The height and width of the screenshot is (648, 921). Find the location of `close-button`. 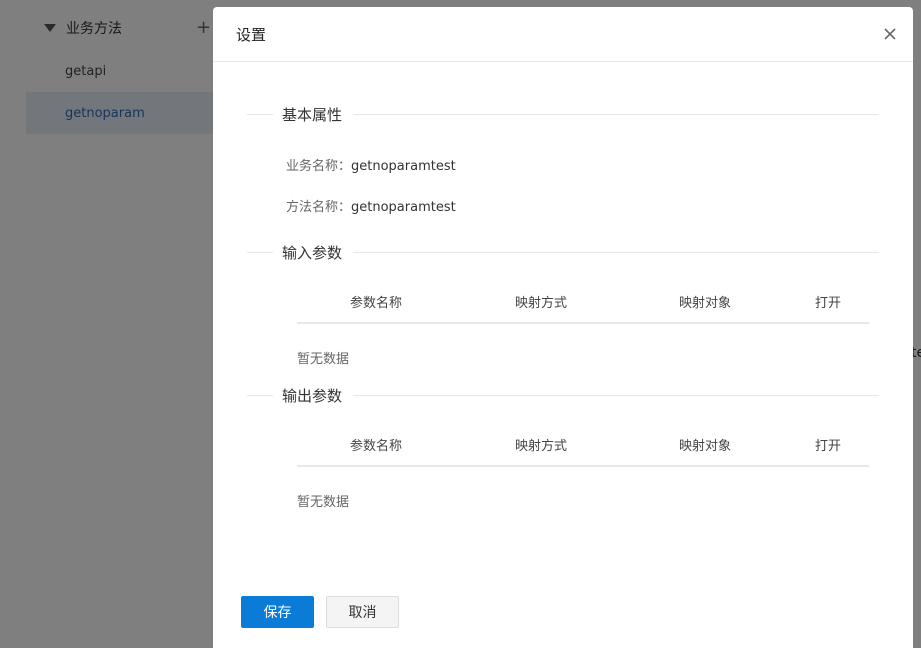

close-button is located at coordinates (890, 34).